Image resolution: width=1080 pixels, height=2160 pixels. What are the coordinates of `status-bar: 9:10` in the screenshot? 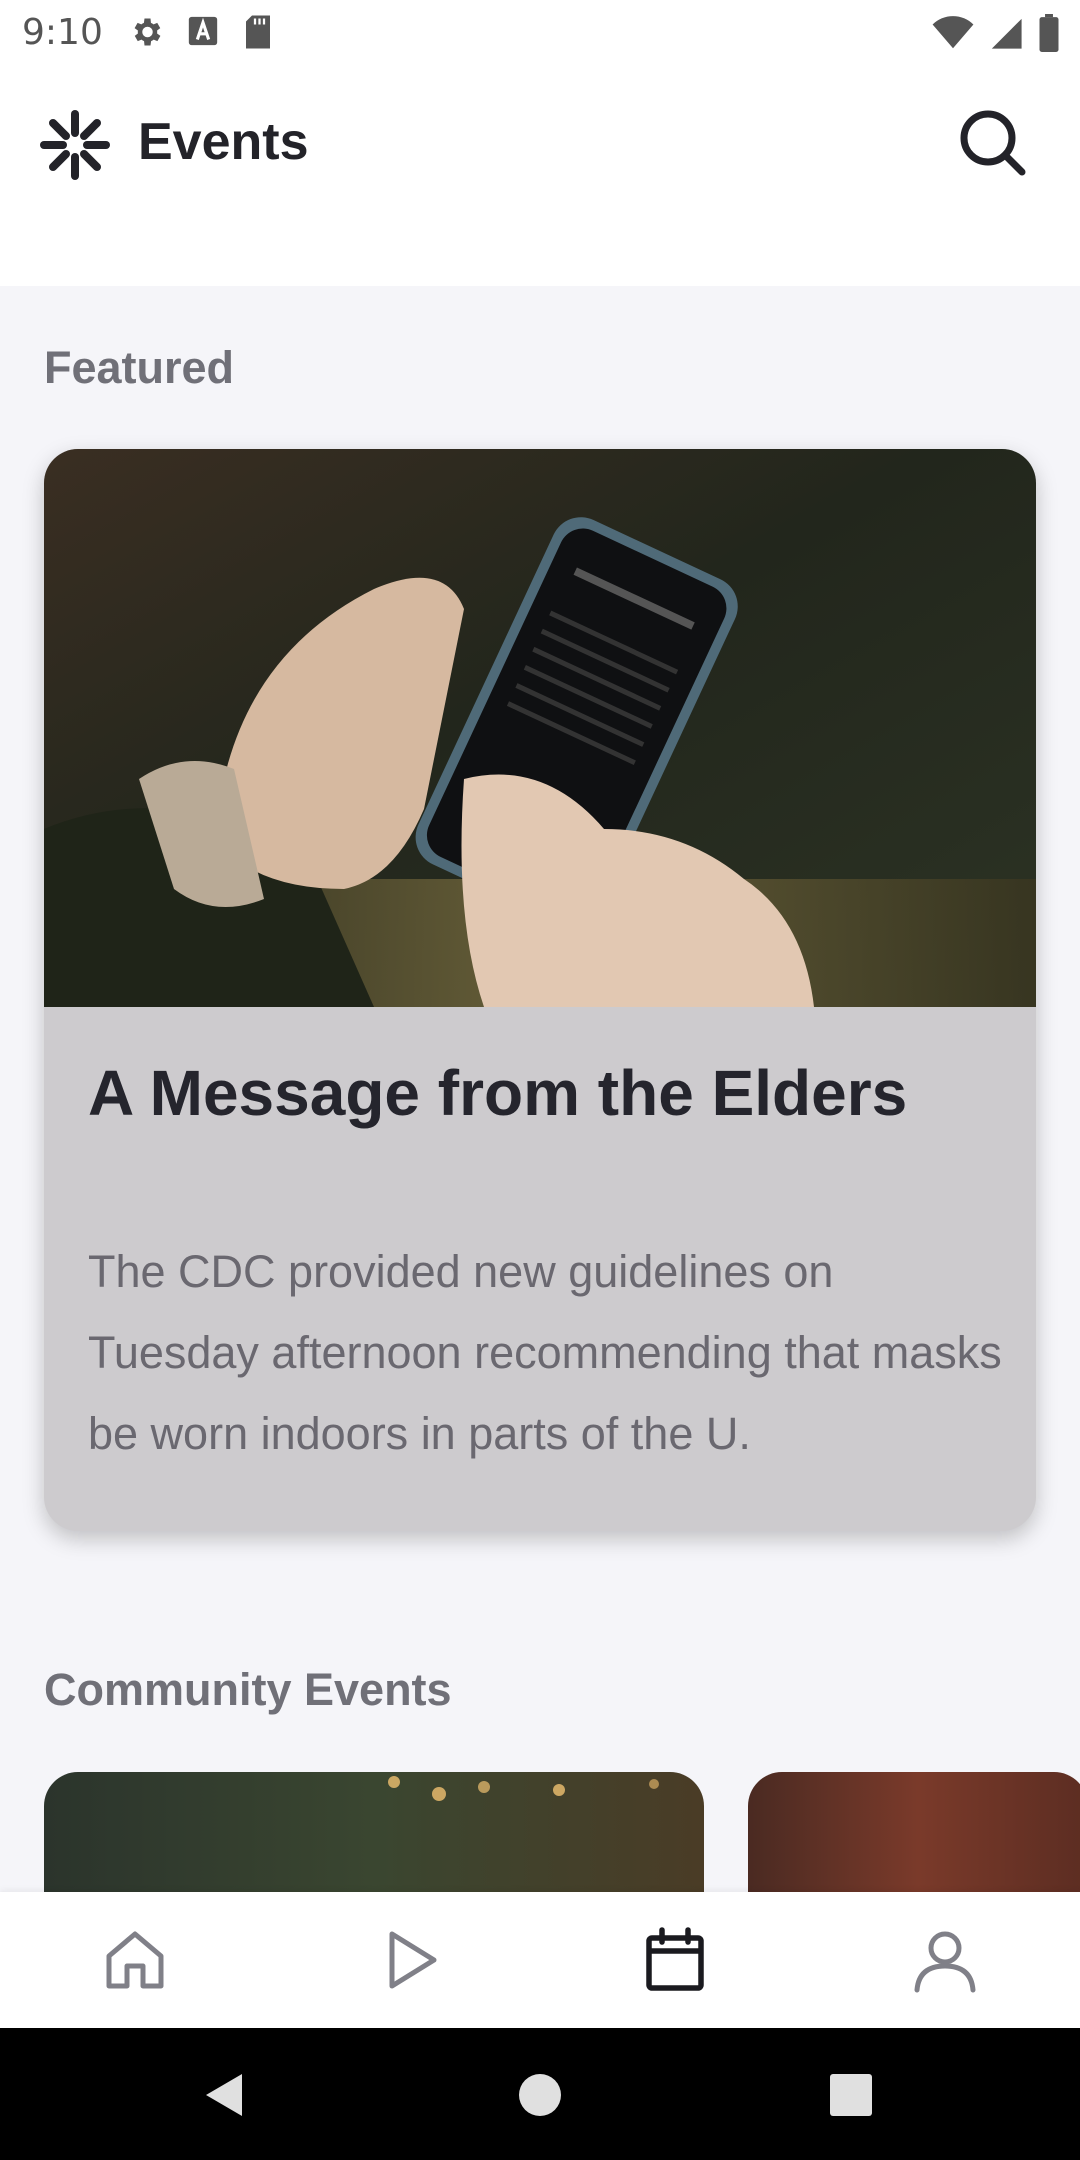 It's located at (540, 33).